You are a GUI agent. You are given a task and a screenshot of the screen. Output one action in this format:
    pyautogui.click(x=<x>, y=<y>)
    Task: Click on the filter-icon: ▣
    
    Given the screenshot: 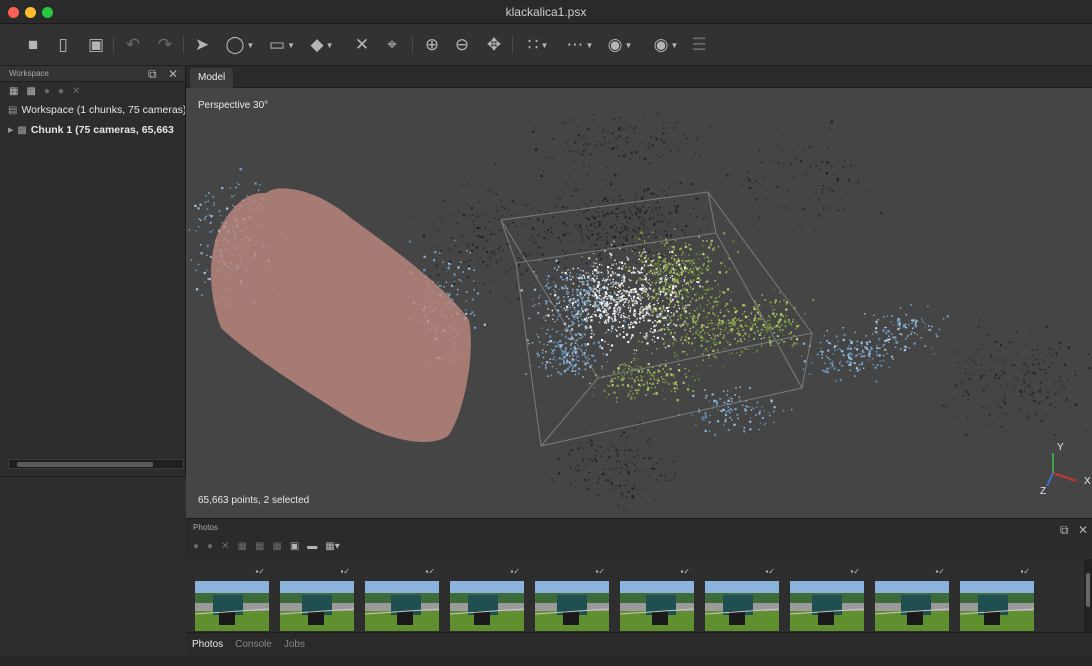 What is the action you would take?
    pyautogui.click(x=294, y=546)
    